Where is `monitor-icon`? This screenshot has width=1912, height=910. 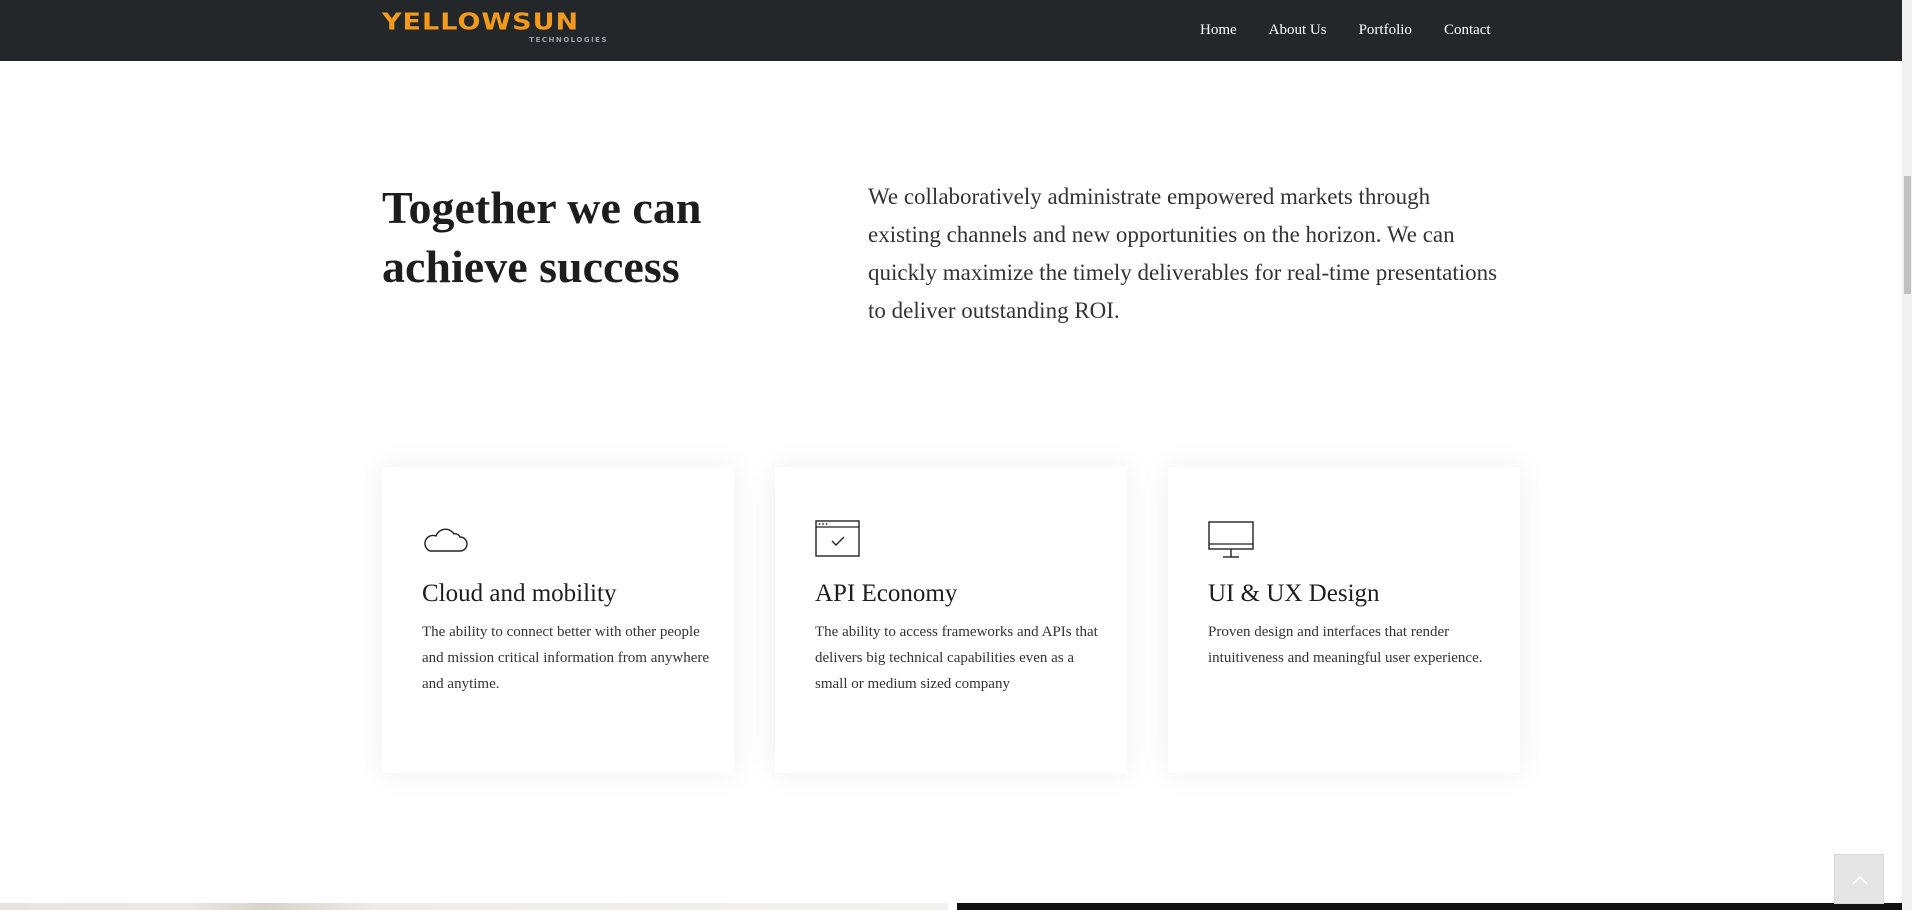 monitor-icon is located at coordinates (1231, 539).